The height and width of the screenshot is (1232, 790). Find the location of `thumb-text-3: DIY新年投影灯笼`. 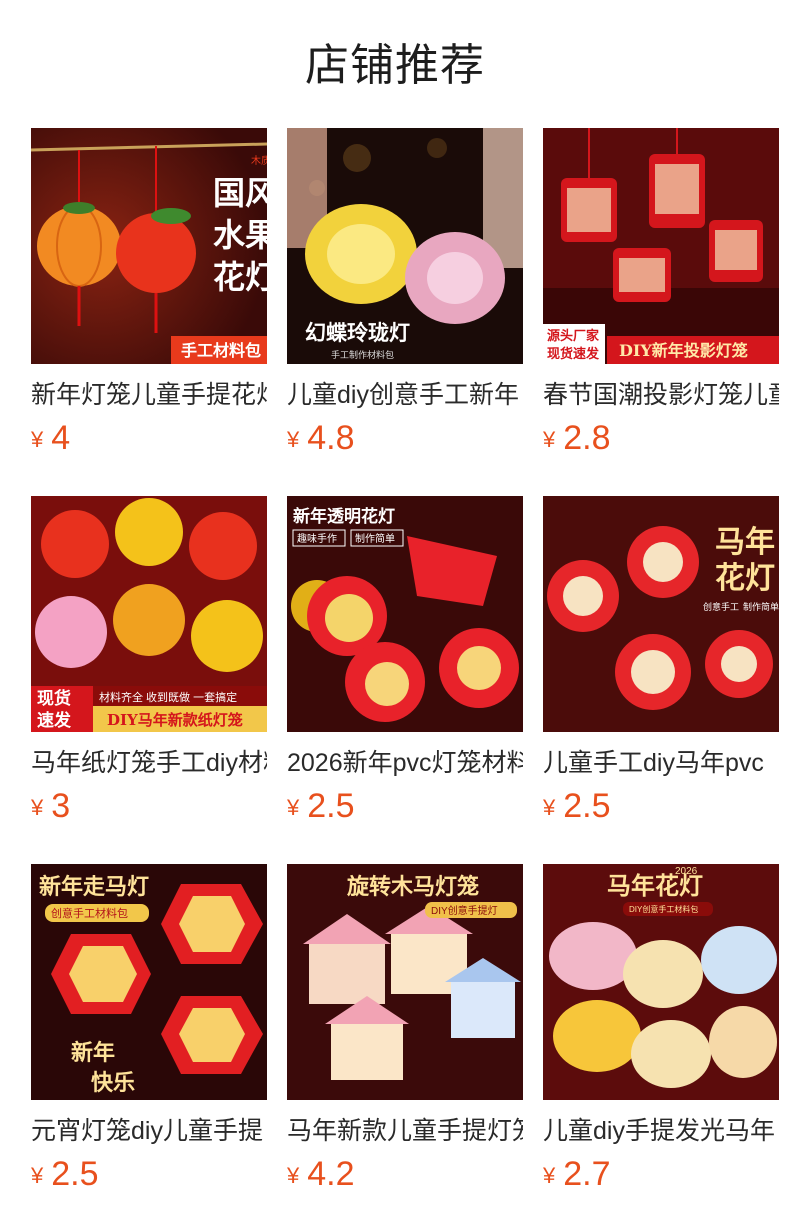

thumb-text-3: DIY新年投影灯笼 is located at coordinates (683, 350).